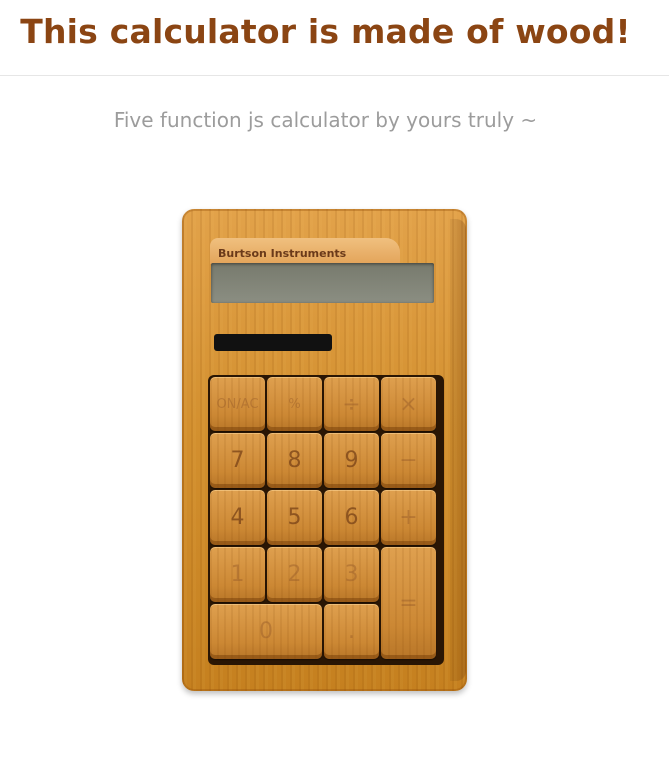 The width and height of the screenshot is (669, 763). Describe the element at coordinates (282, 253) in the screenshot. I see `brand-label: Burtson Instruments` at that location.